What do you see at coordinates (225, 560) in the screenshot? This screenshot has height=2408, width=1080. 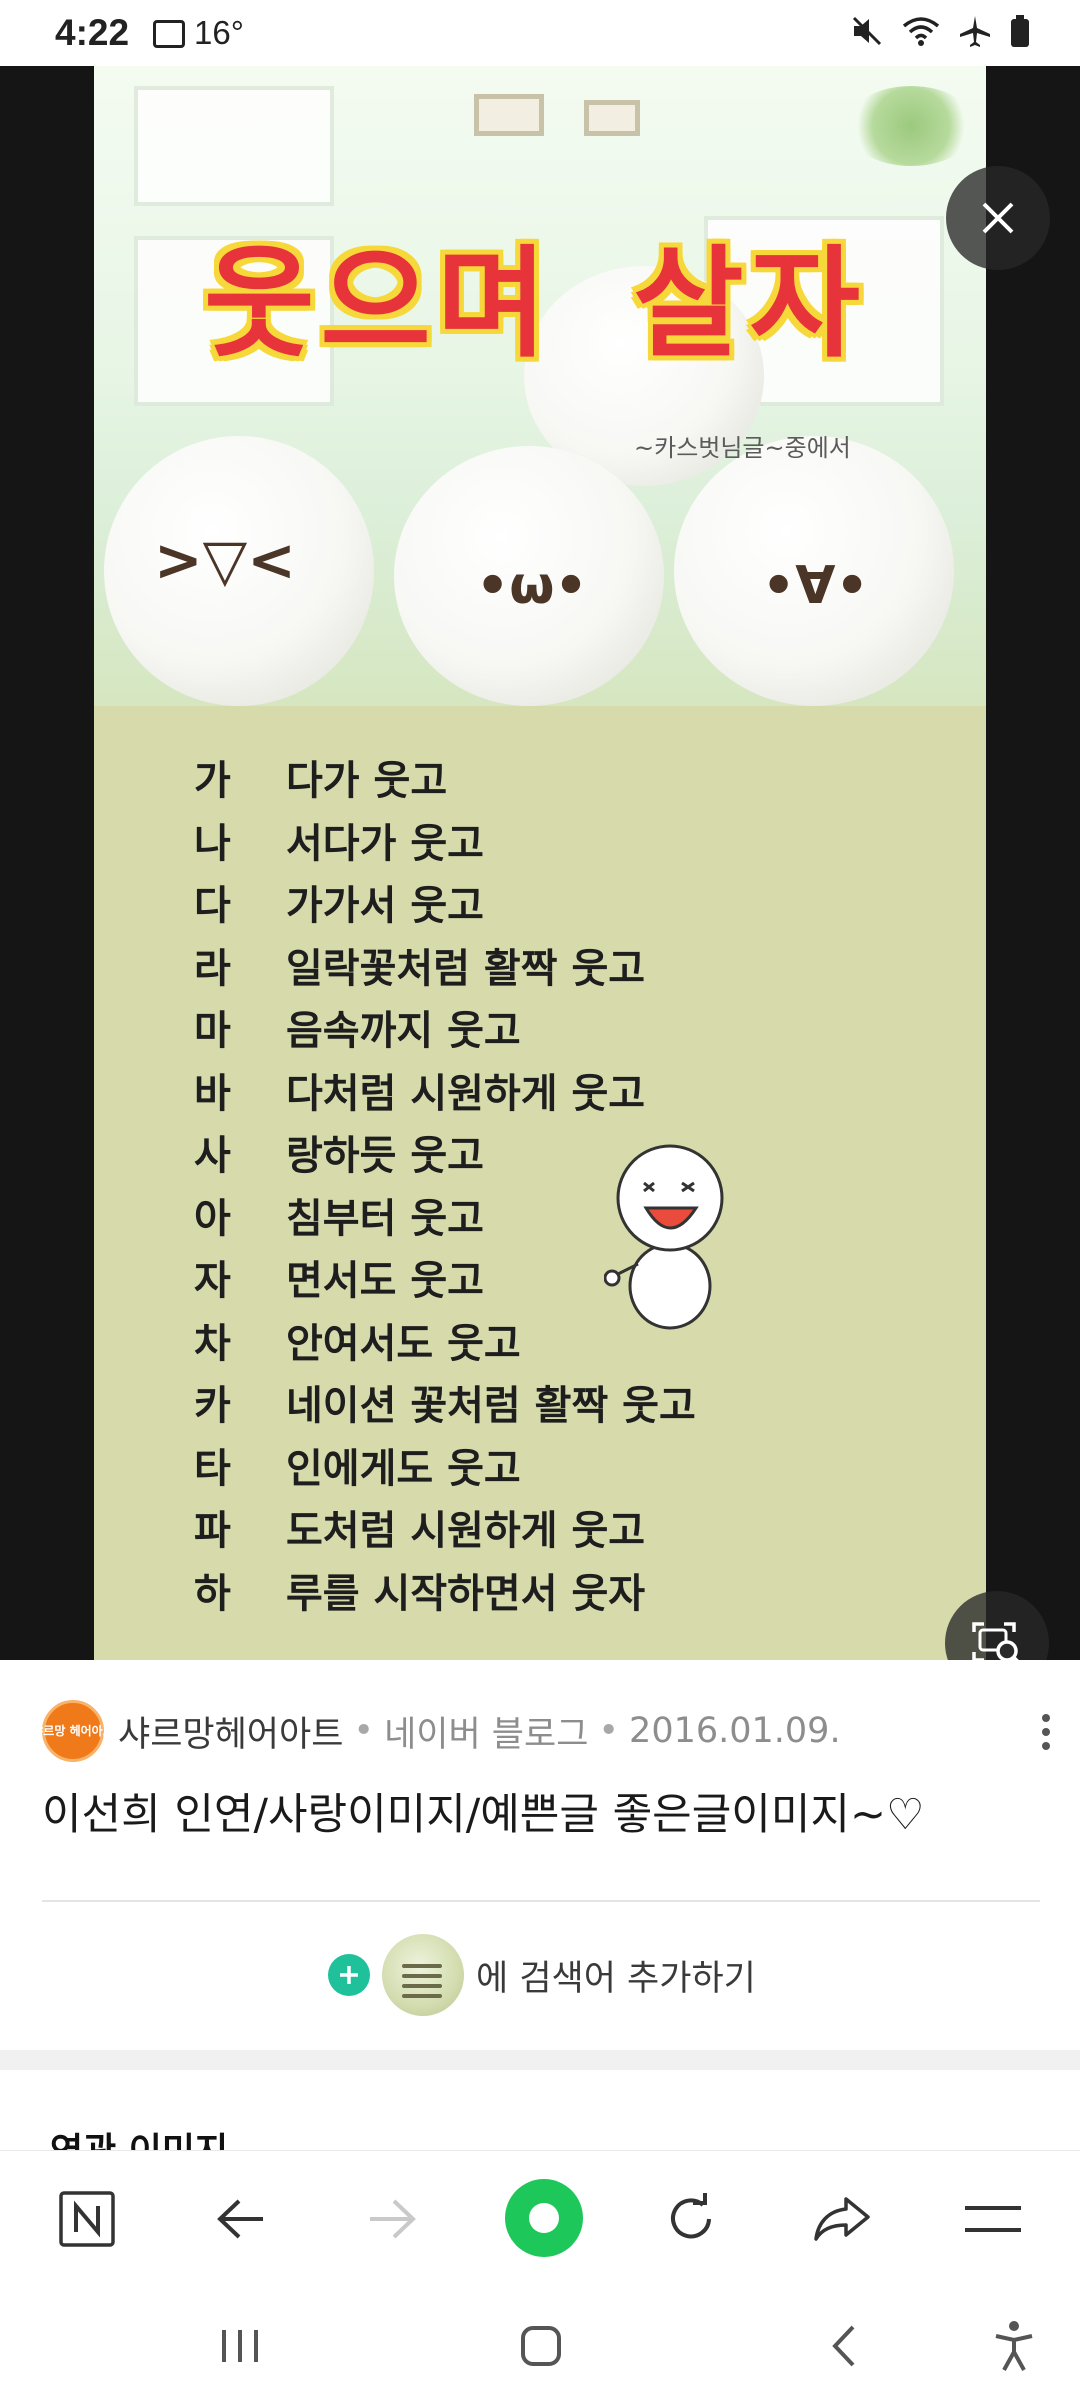 I see `face-left: >▽<` at bounding box center [225, 560].